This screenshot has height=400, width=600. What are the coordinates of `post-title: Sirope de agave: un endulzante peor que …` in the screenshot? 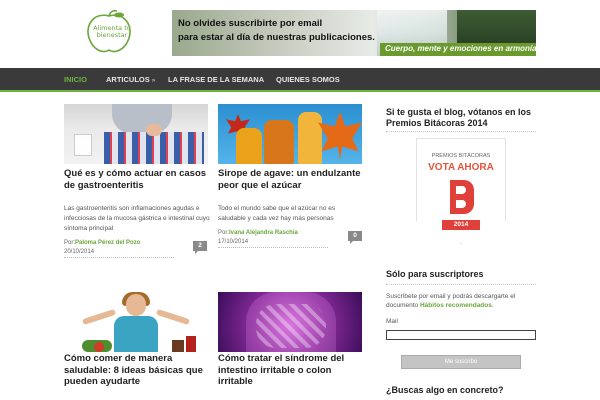 It's located at (291, 179).